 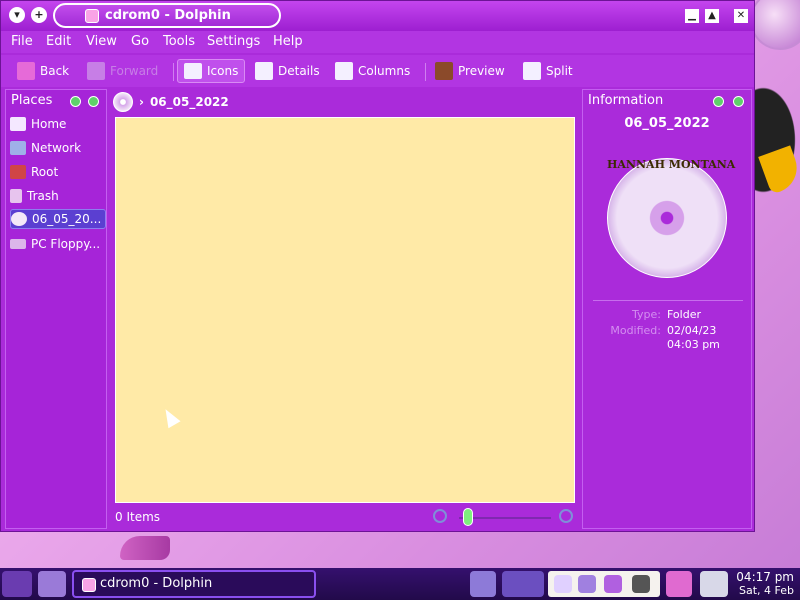 What do you see at coordinates (692, 16) in the screenshot?
I see `minimize-button: ▁` at bounding box center [692, 16].